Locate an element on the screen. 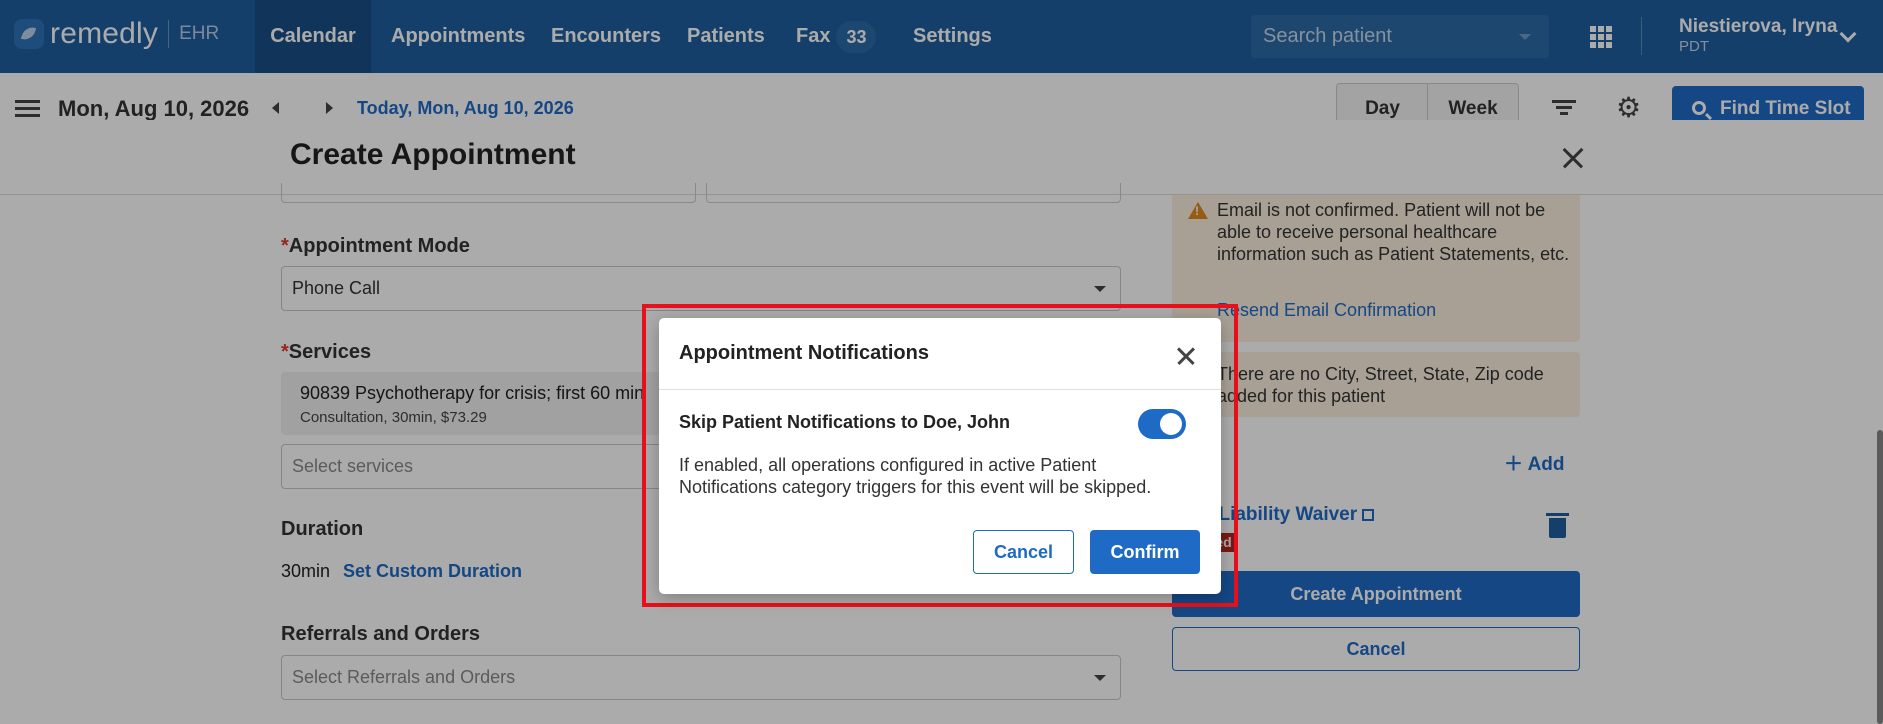 This screenshot has width=1883, height=724. modal-divider is located at coordinates (940, 389).